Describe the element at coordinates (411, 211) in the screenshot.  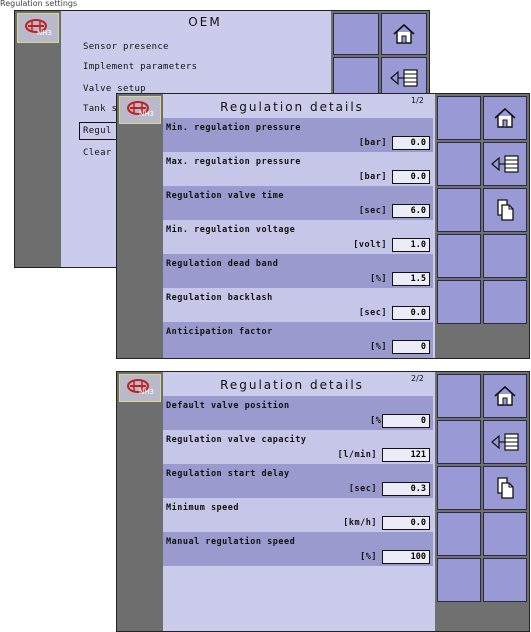
I see `value-field: 6.0` at that location.